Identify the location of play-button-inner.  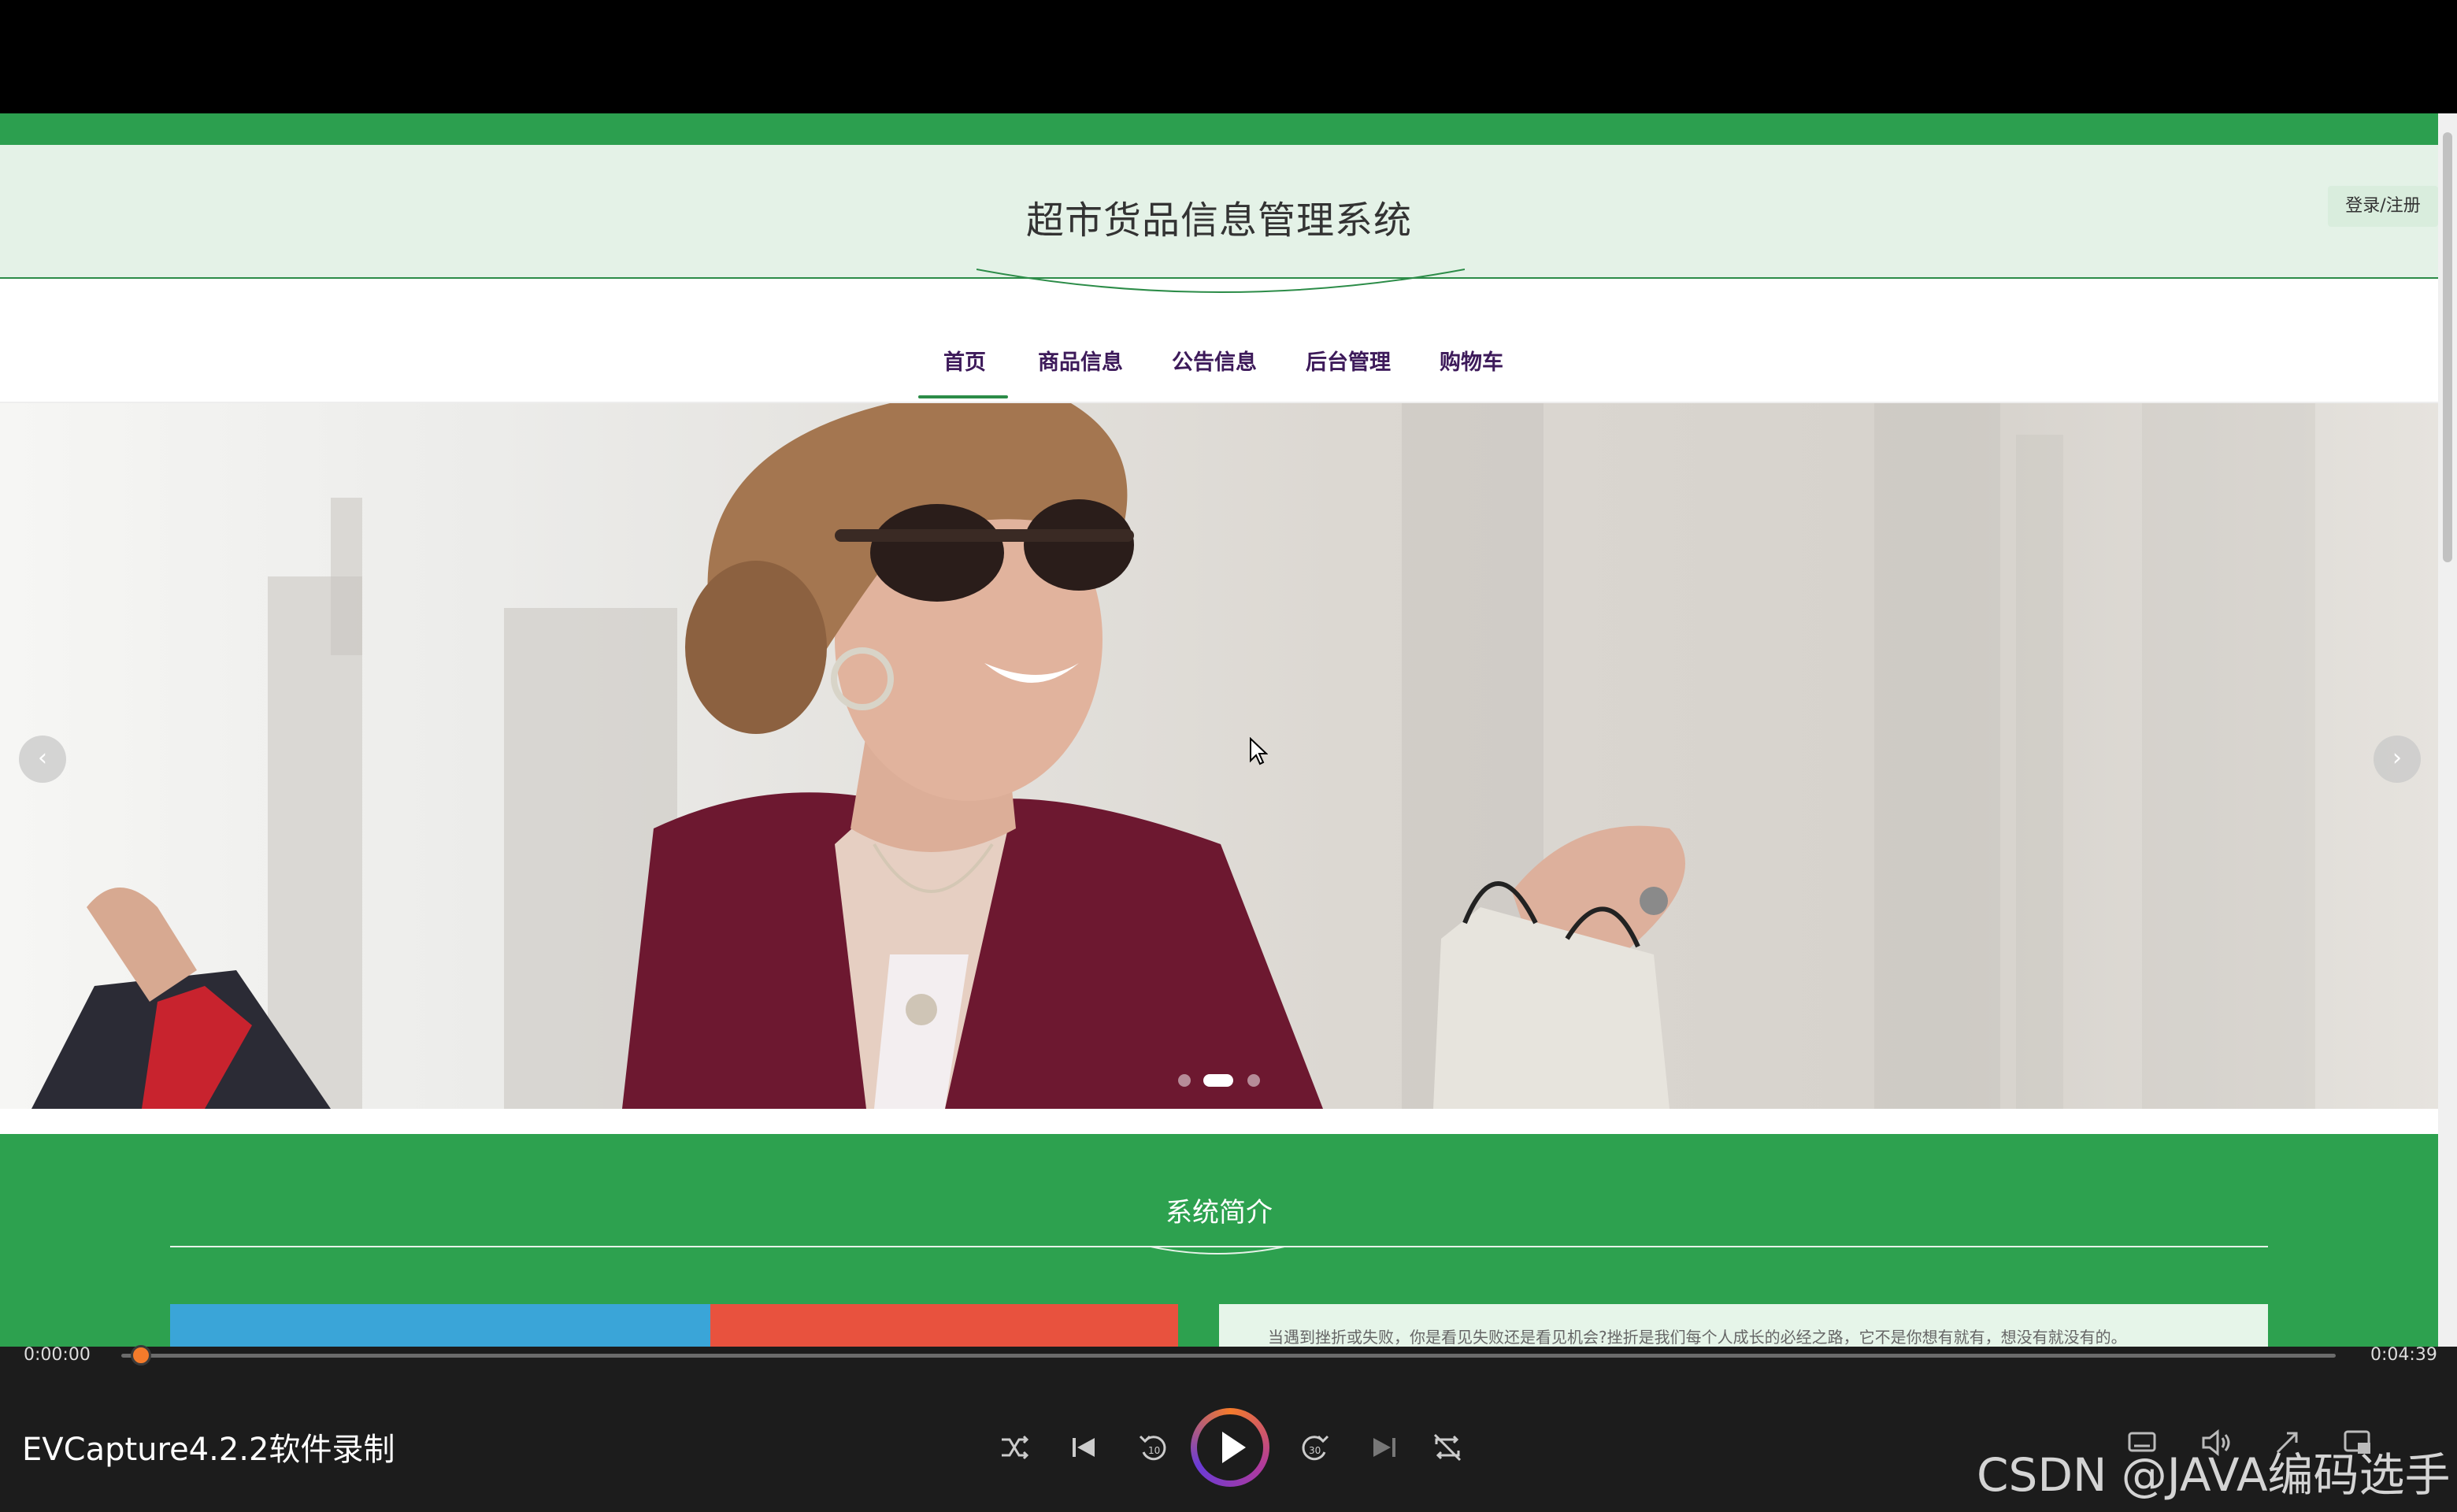
(1230, 1447).